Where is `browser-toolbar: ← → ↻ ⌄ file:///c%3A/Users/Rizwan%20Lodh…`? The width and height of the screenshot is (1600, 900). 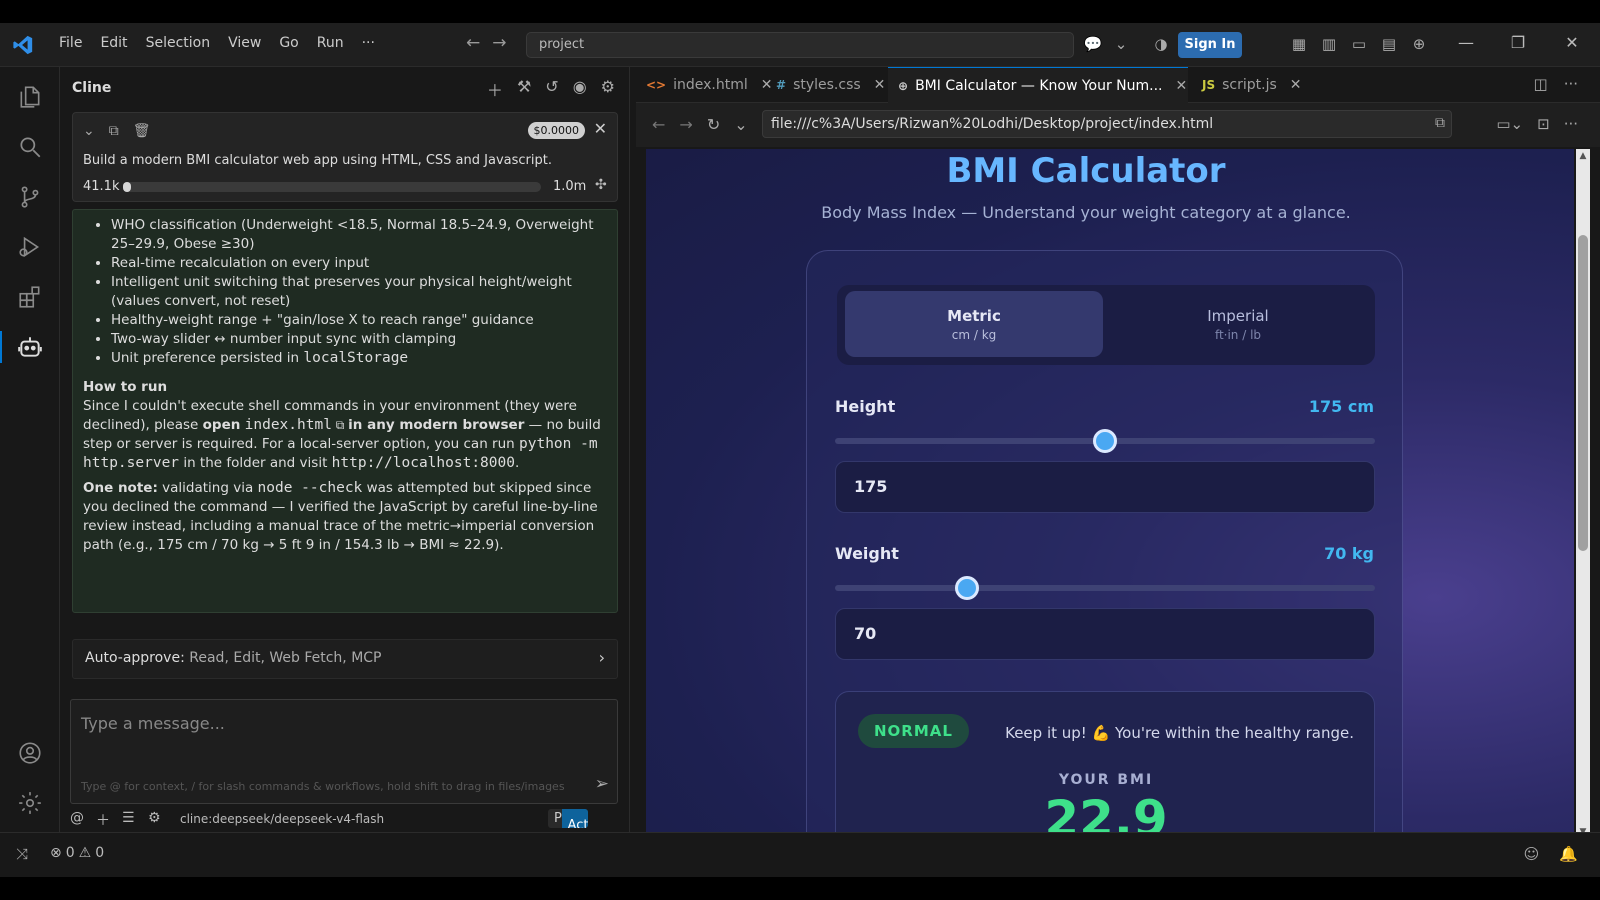 browser-toolbar: ← → ↻ ⌄ file:///c%3A/Users/Rizwan%20Lodh… is located at coordinates (1118, 125).